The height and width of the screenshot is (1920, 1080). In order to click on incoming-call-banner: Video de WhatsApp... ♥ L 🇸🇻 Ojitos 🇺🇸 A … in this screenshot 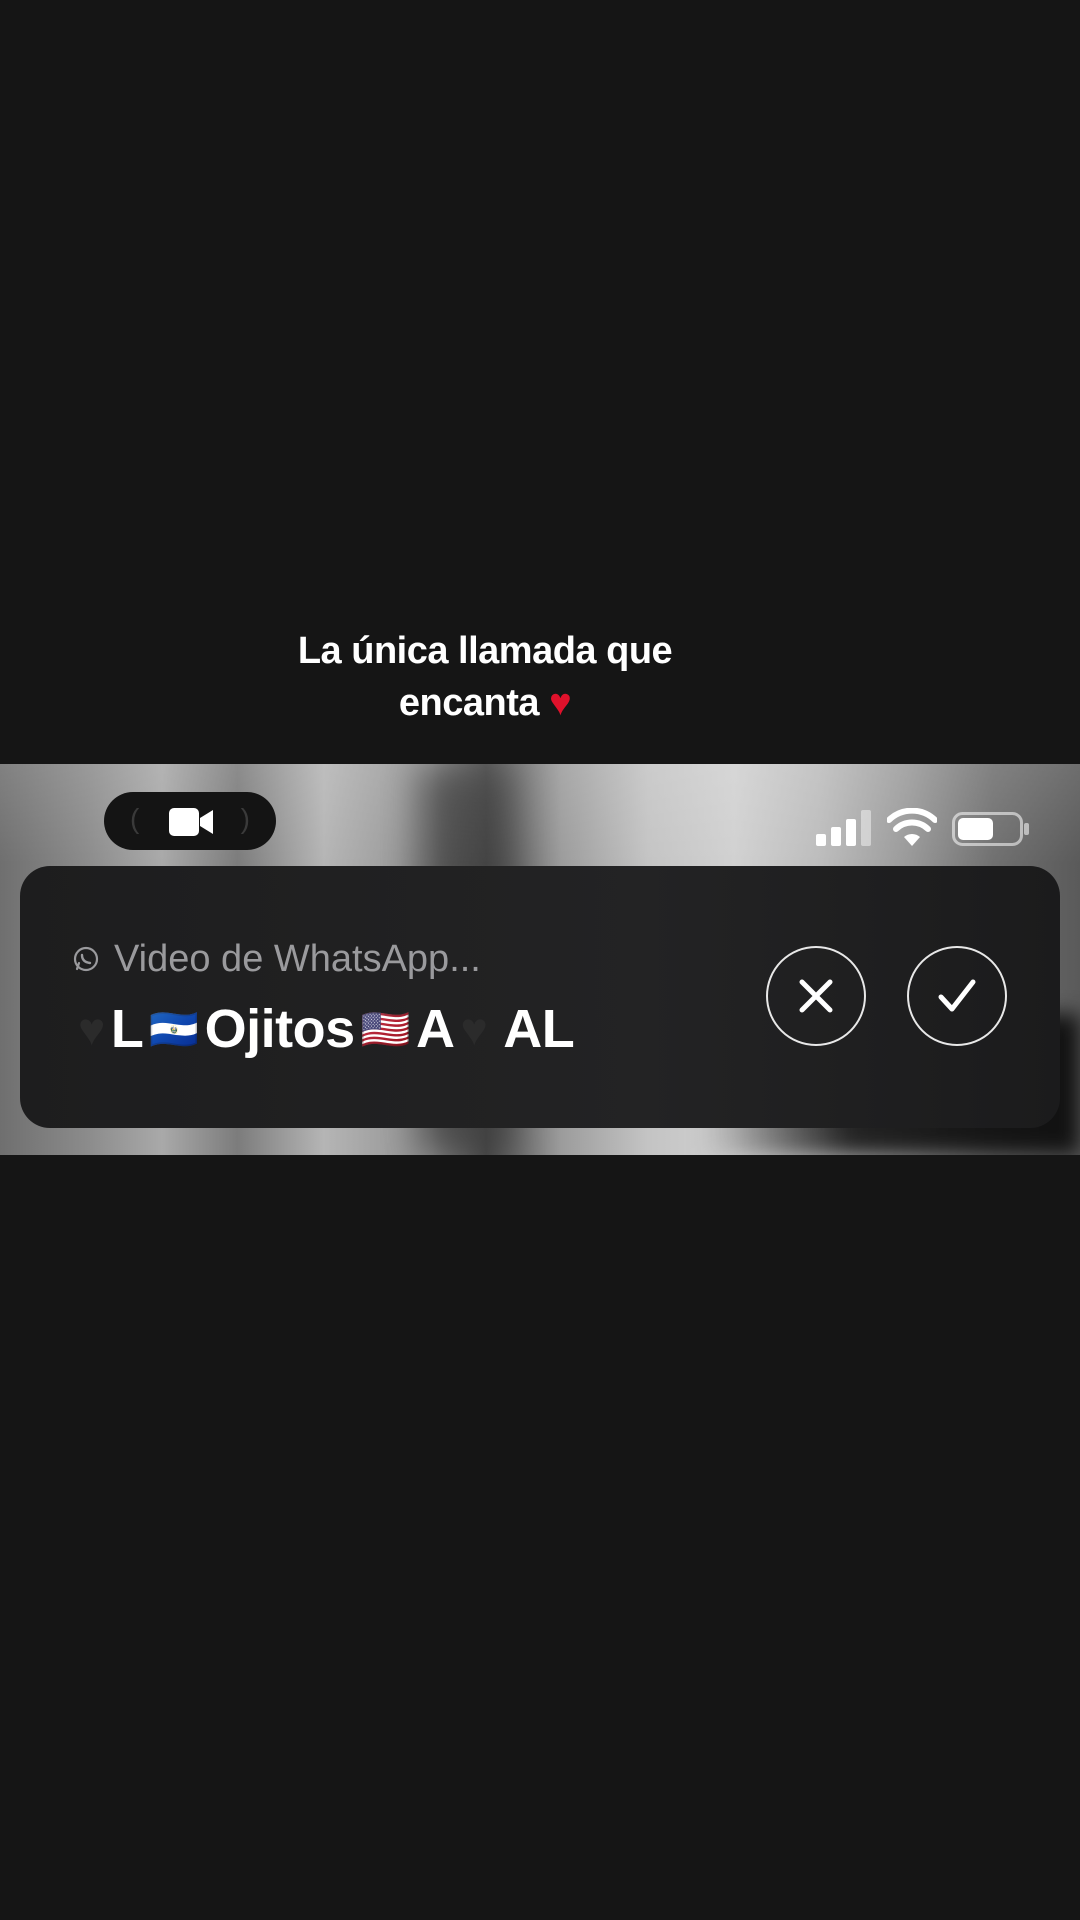, I will do `click(540, 997)`.